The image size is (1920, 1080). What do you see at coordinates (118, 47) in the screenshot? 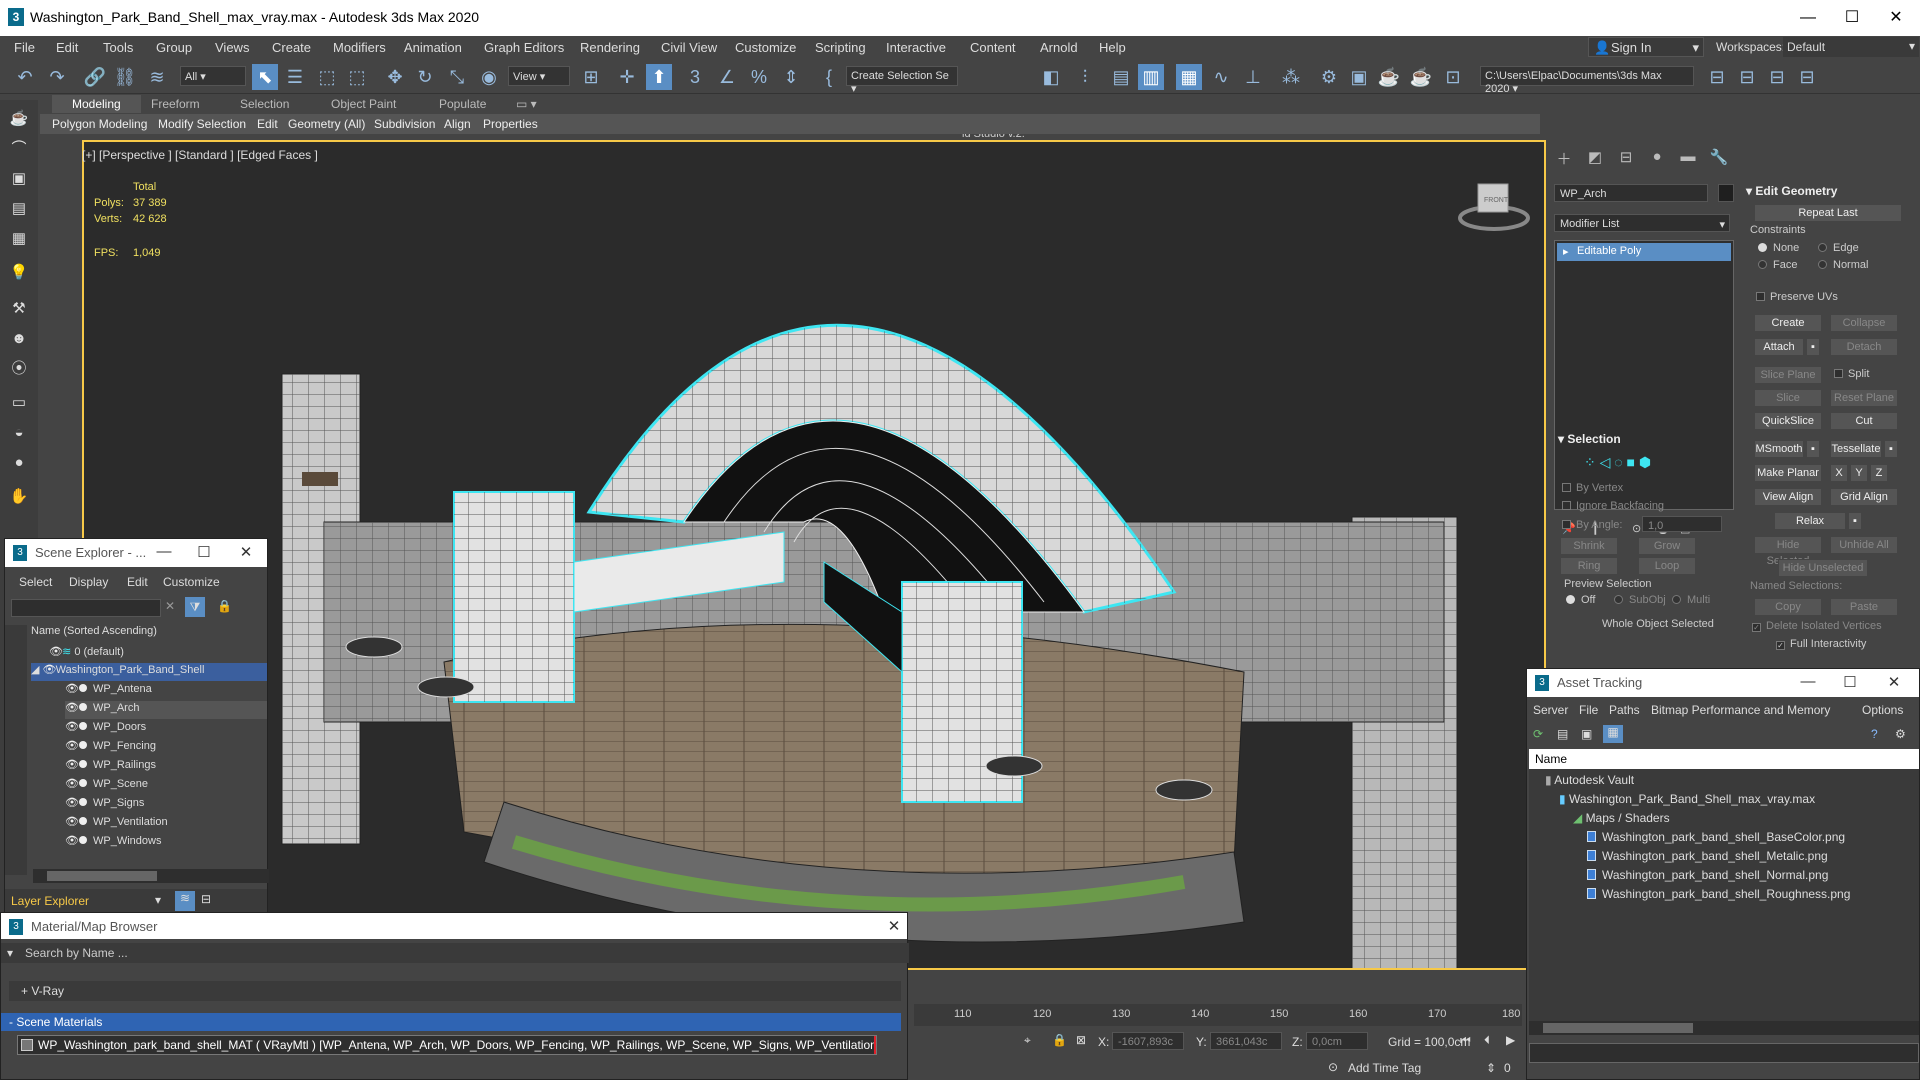
I see `menu-tools: Tools` at bounding box center [118, 47].